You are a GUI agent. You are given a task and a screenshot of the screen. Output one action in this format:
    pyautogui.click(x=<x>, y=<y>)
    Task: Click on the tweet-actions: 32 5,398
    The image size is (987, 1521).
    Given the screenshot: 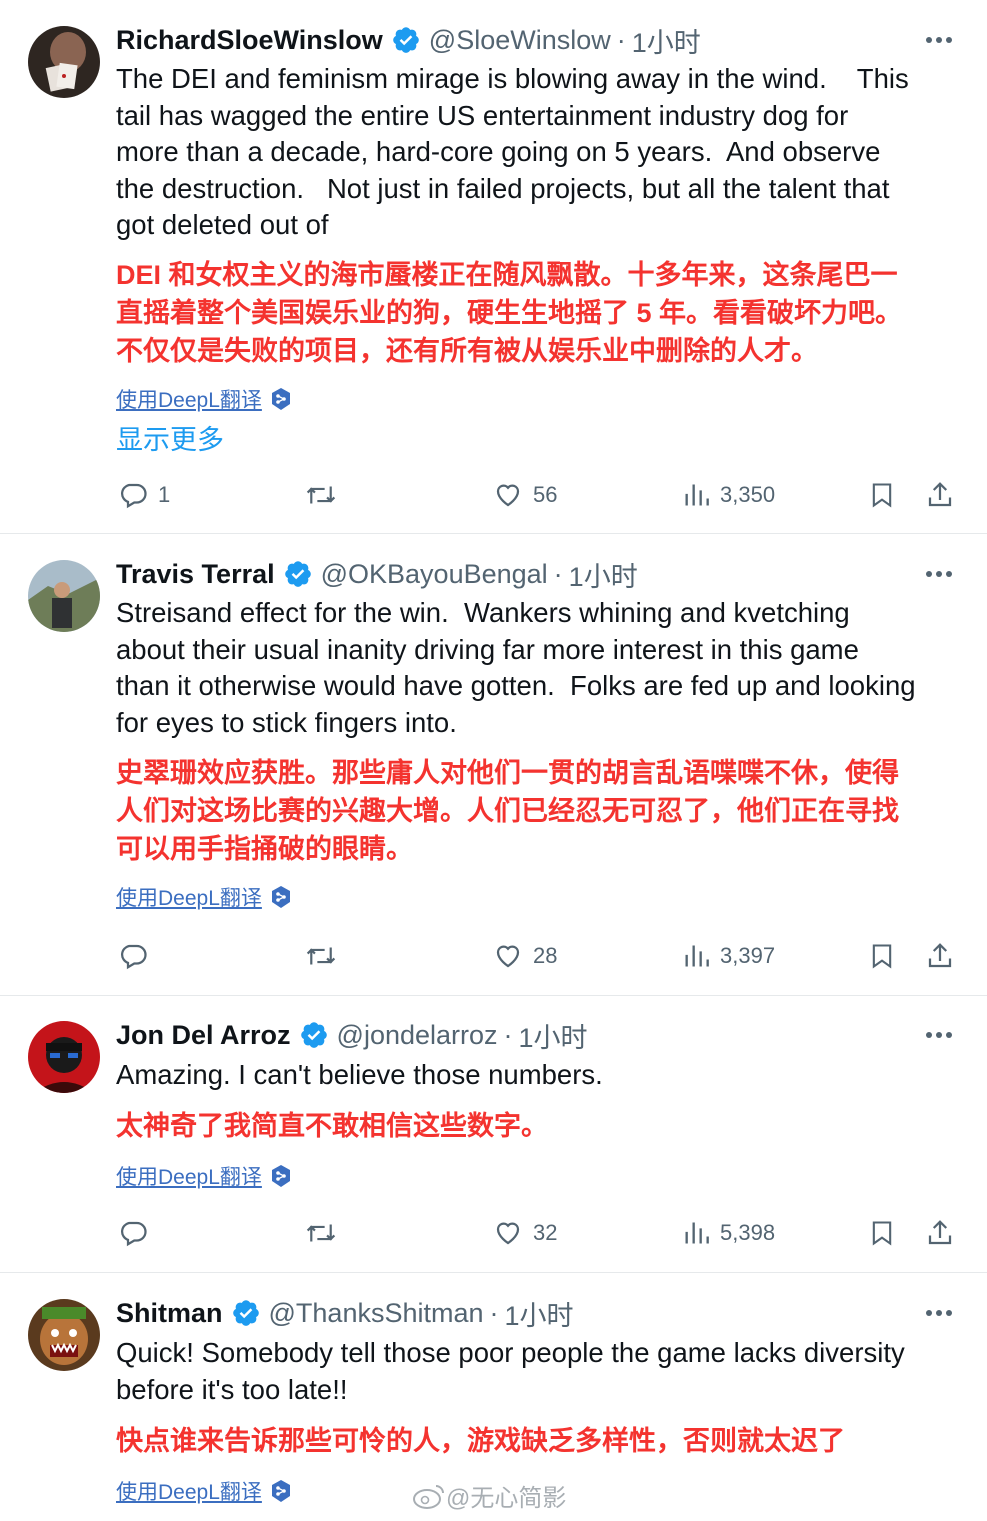 What is the action you would take?
    pyautogui.click(x=493, y=1233)
    